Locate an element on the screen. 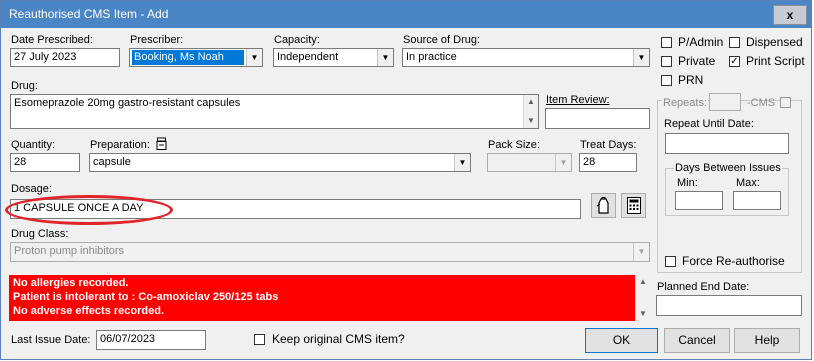 This screenshot has height=361, width=814. repeat-until-label: Repeat Until Date: is located at coordinates (709, 124).